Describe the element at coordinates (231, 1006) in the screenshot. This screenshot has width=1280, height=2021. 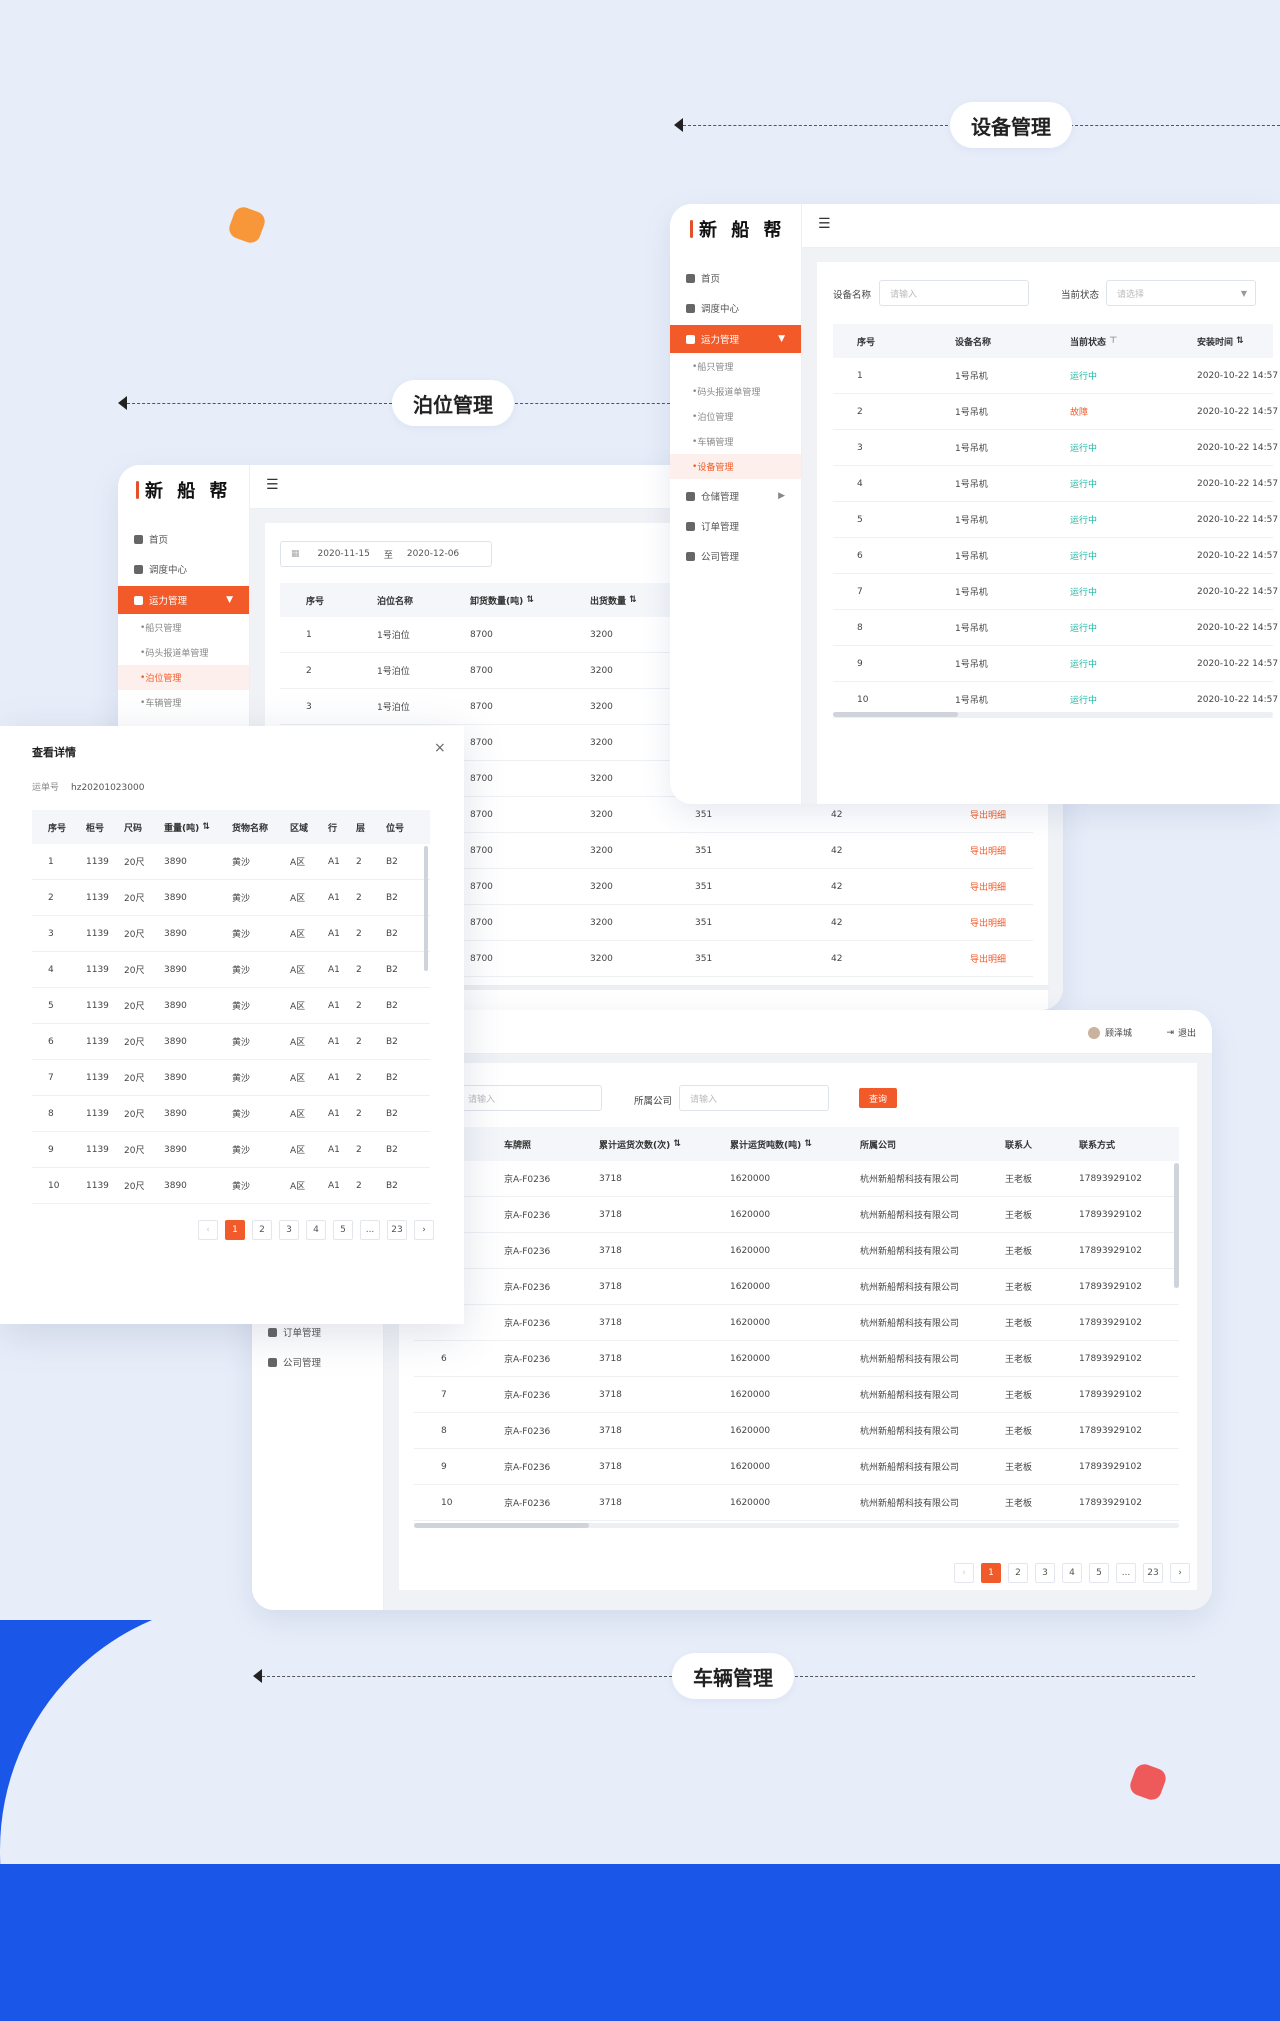
I see `table-row: 5 1139 20尺 3890 黄沙 A区 A1 2 B2` at that location.